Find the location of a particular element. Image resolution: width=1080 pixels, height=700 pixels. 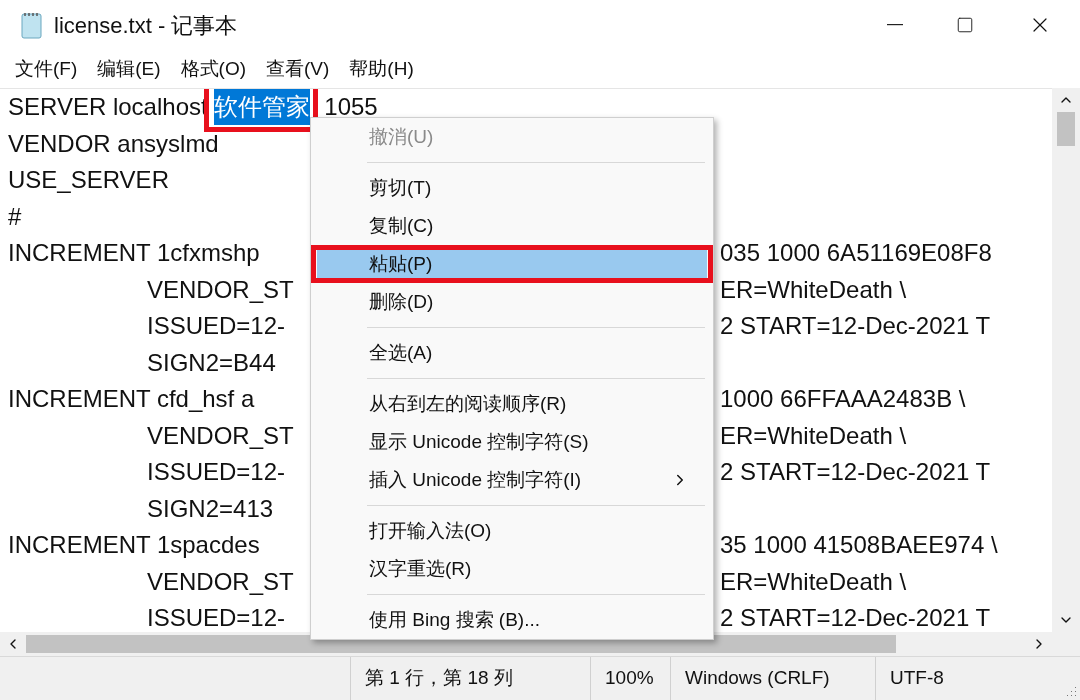

window-title: license.txt - 记事本 is located at coordinates (146, 25).